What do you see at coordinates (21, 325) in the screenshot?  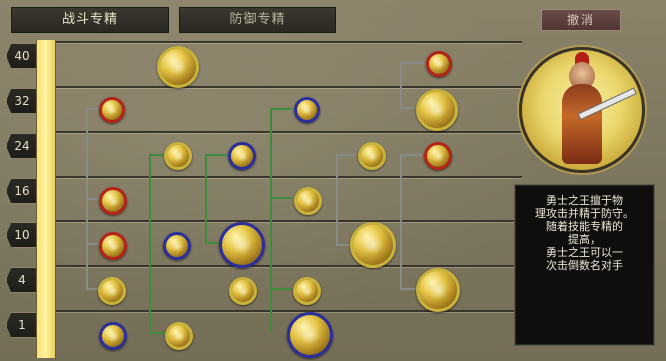 I see `level-tier-1: 1` at bounding box center [21, 325].